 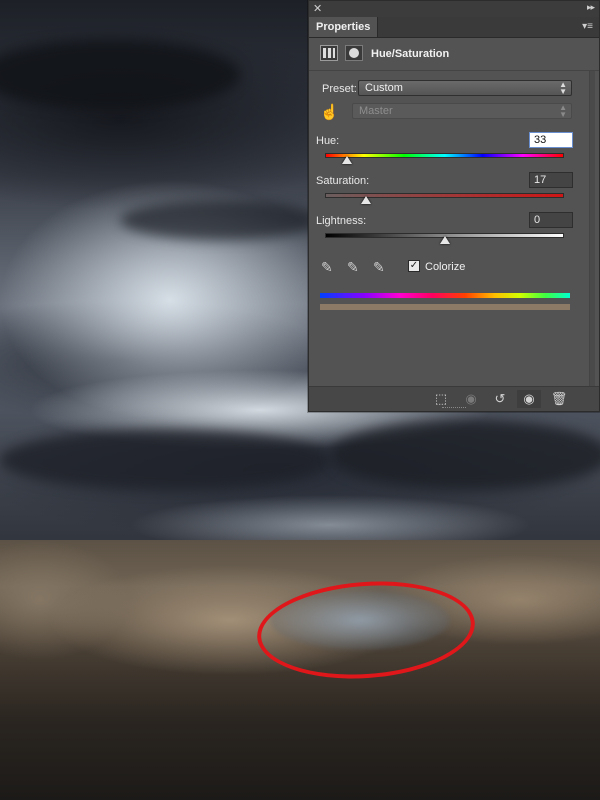 I want to click on adjustment-header: Hue/Saturation, so click(x=454, y=54).